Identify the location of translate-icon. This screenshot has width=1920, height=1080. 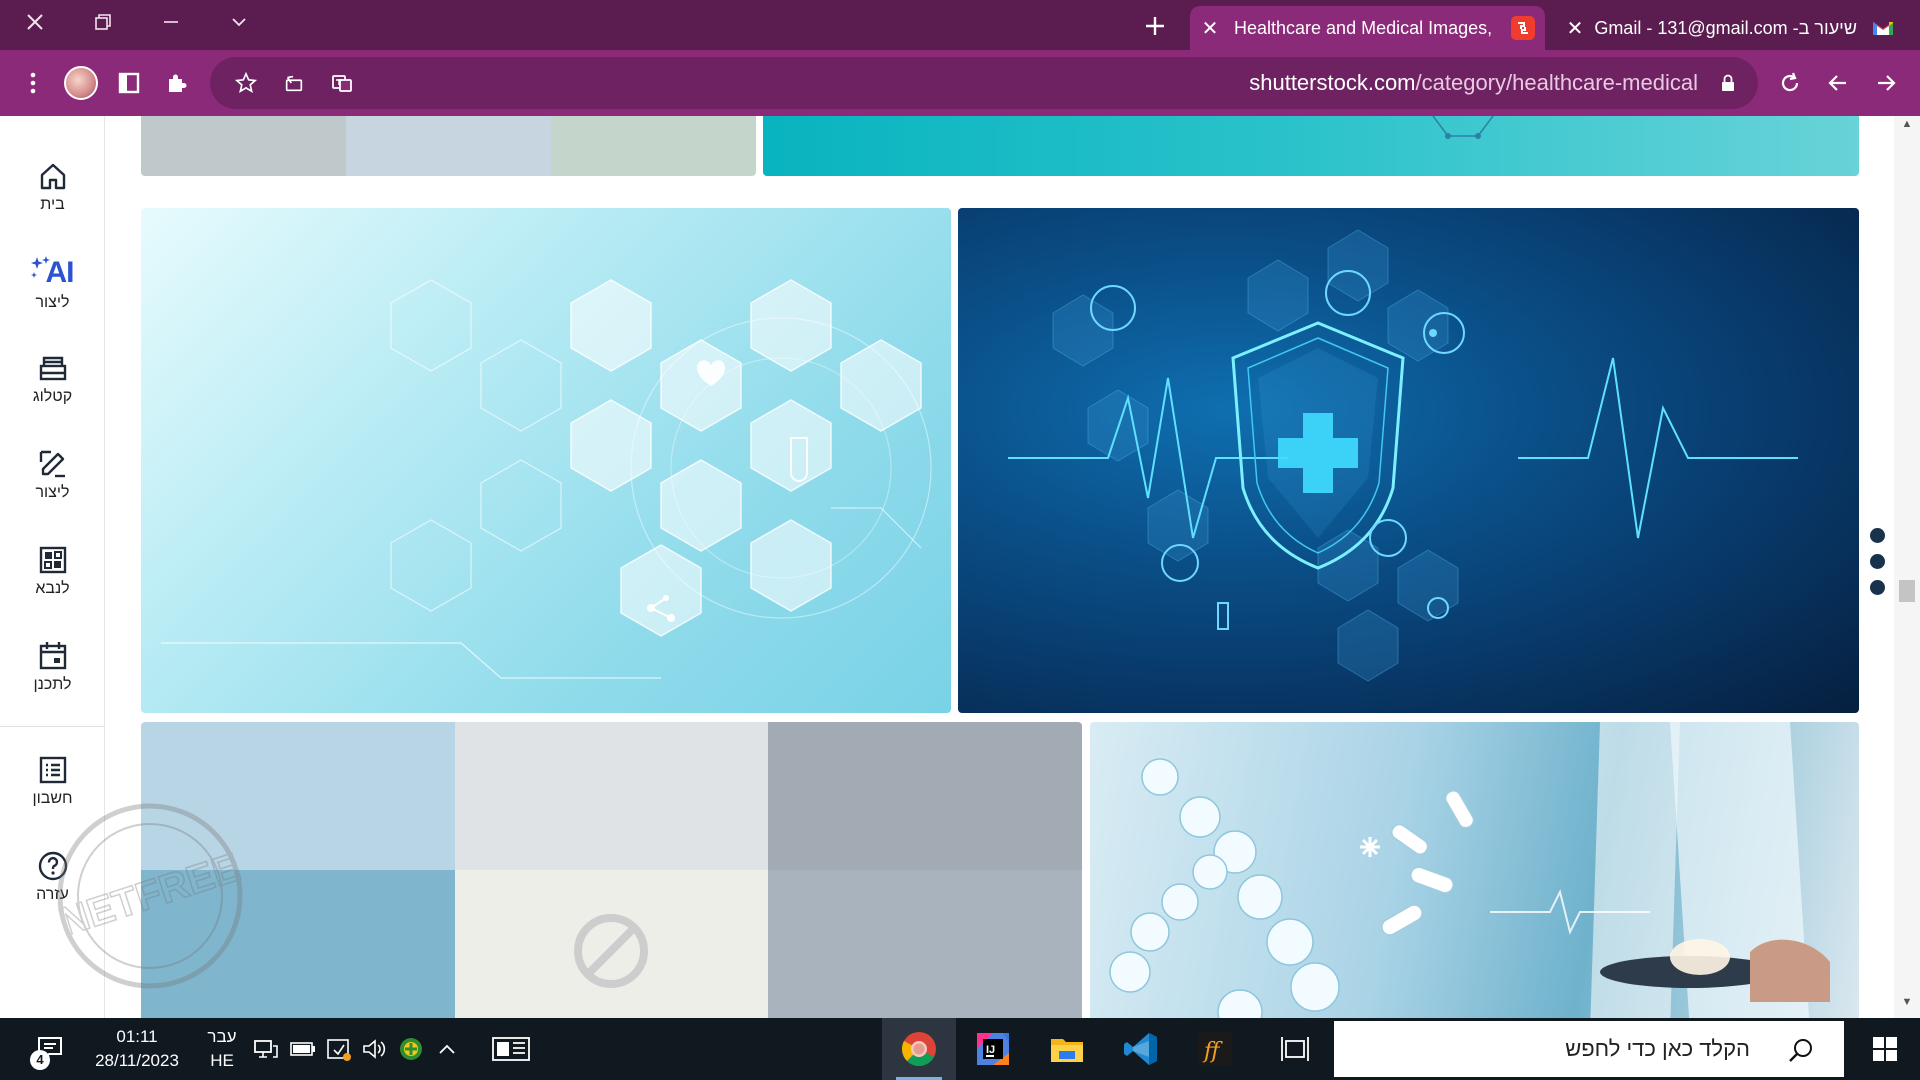
(342, 83).